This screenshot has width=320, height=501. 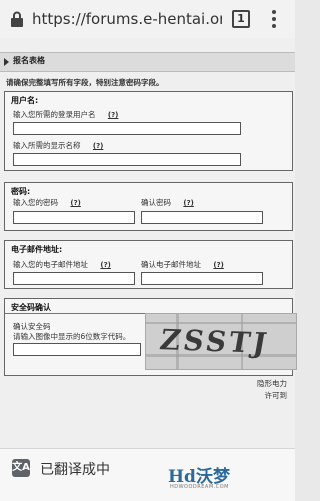 I want to click on browser-toolbar: https://forums.e-hentai.org/ir 1, so click(x=147, y=19).